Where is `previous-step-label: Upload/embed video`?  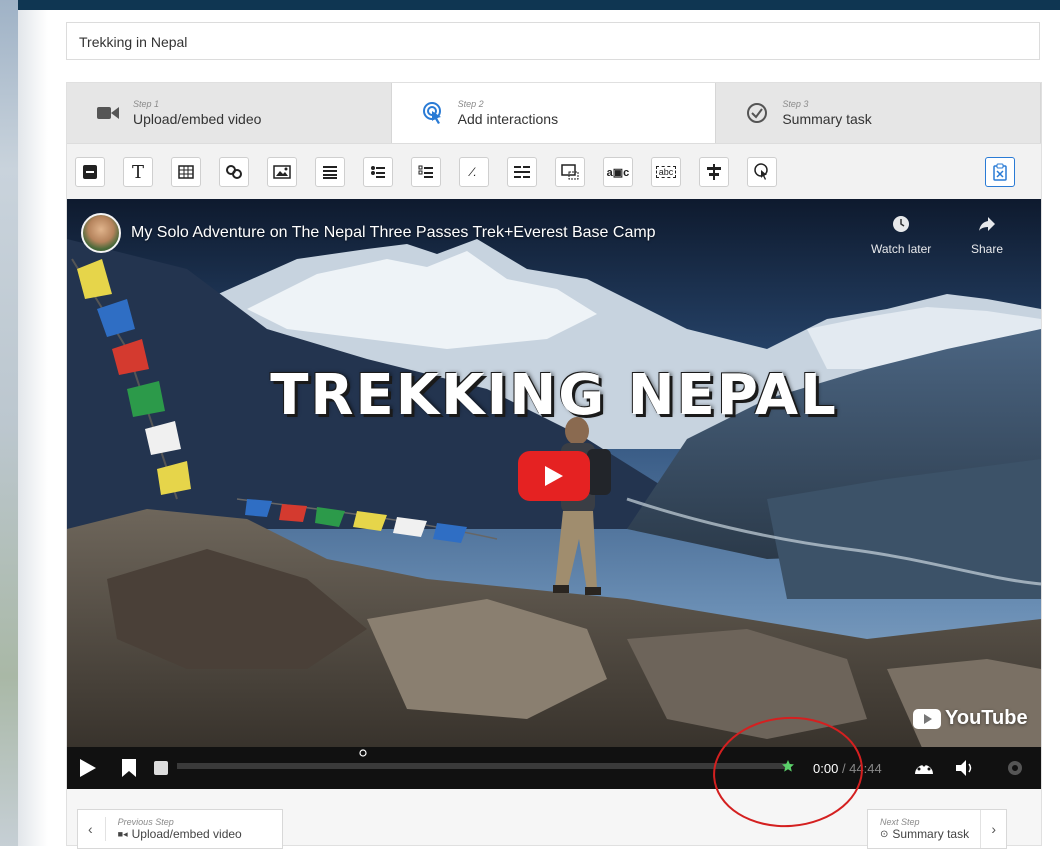 previous-step-label: Upload/embed video is located at coordinates (186, 834).